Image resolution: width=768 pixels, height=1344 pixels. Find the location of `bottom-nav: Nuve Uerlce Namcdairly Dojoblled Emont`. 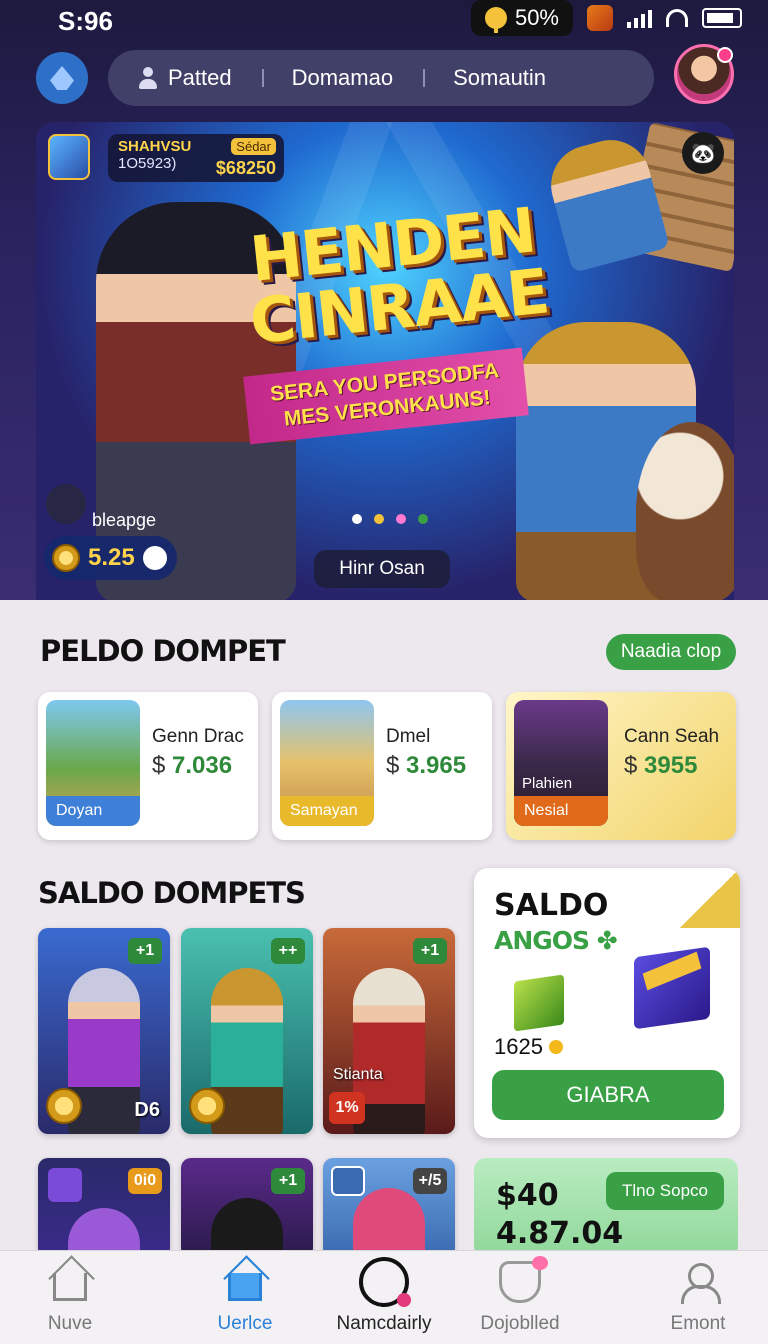

bottom-nav: Nuve Uerlce Namcdairly Dojoblled Emont is located at coordinates (384, 1297).